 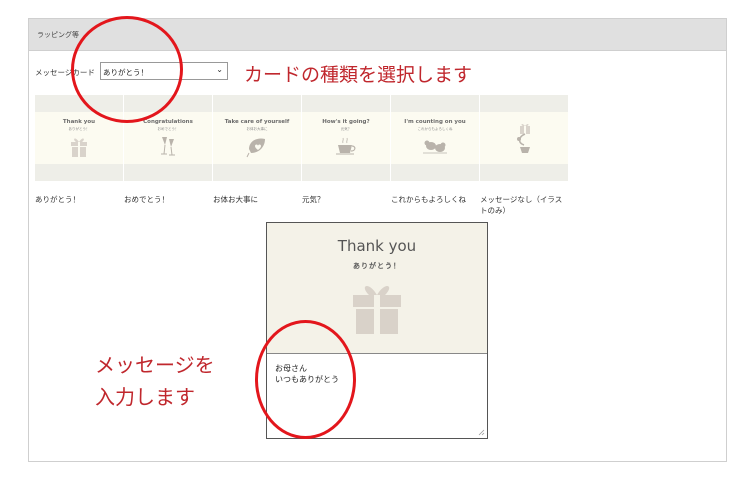 I want to click on highlight-circle-select, so click(x=127, y=69).